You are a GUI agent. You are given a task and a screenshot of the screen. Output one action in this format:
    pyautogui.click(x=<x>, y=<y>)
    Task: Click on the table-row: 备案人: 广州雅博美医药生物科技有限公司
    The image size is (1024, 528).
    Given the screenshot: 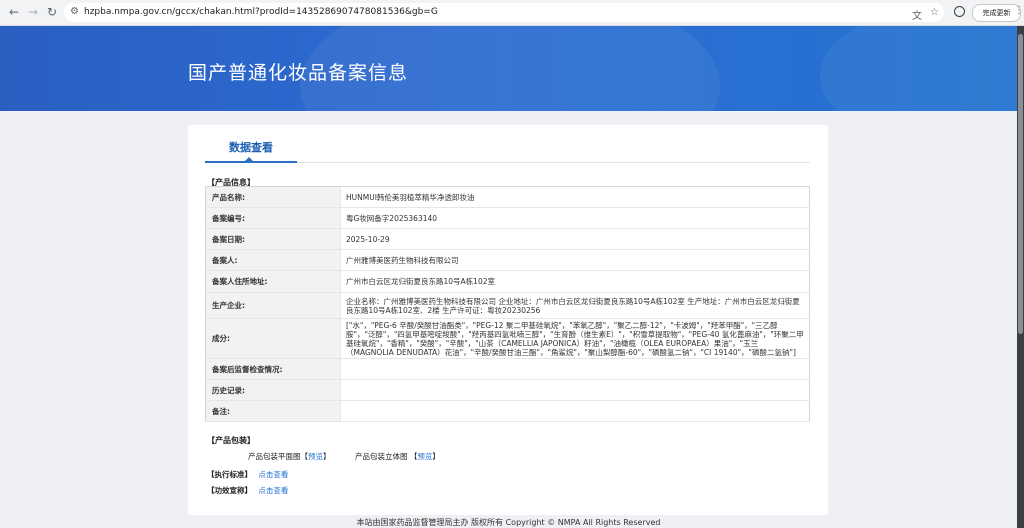 What is the action you would take?
    pyautogui.click(x=507, y=260)
    